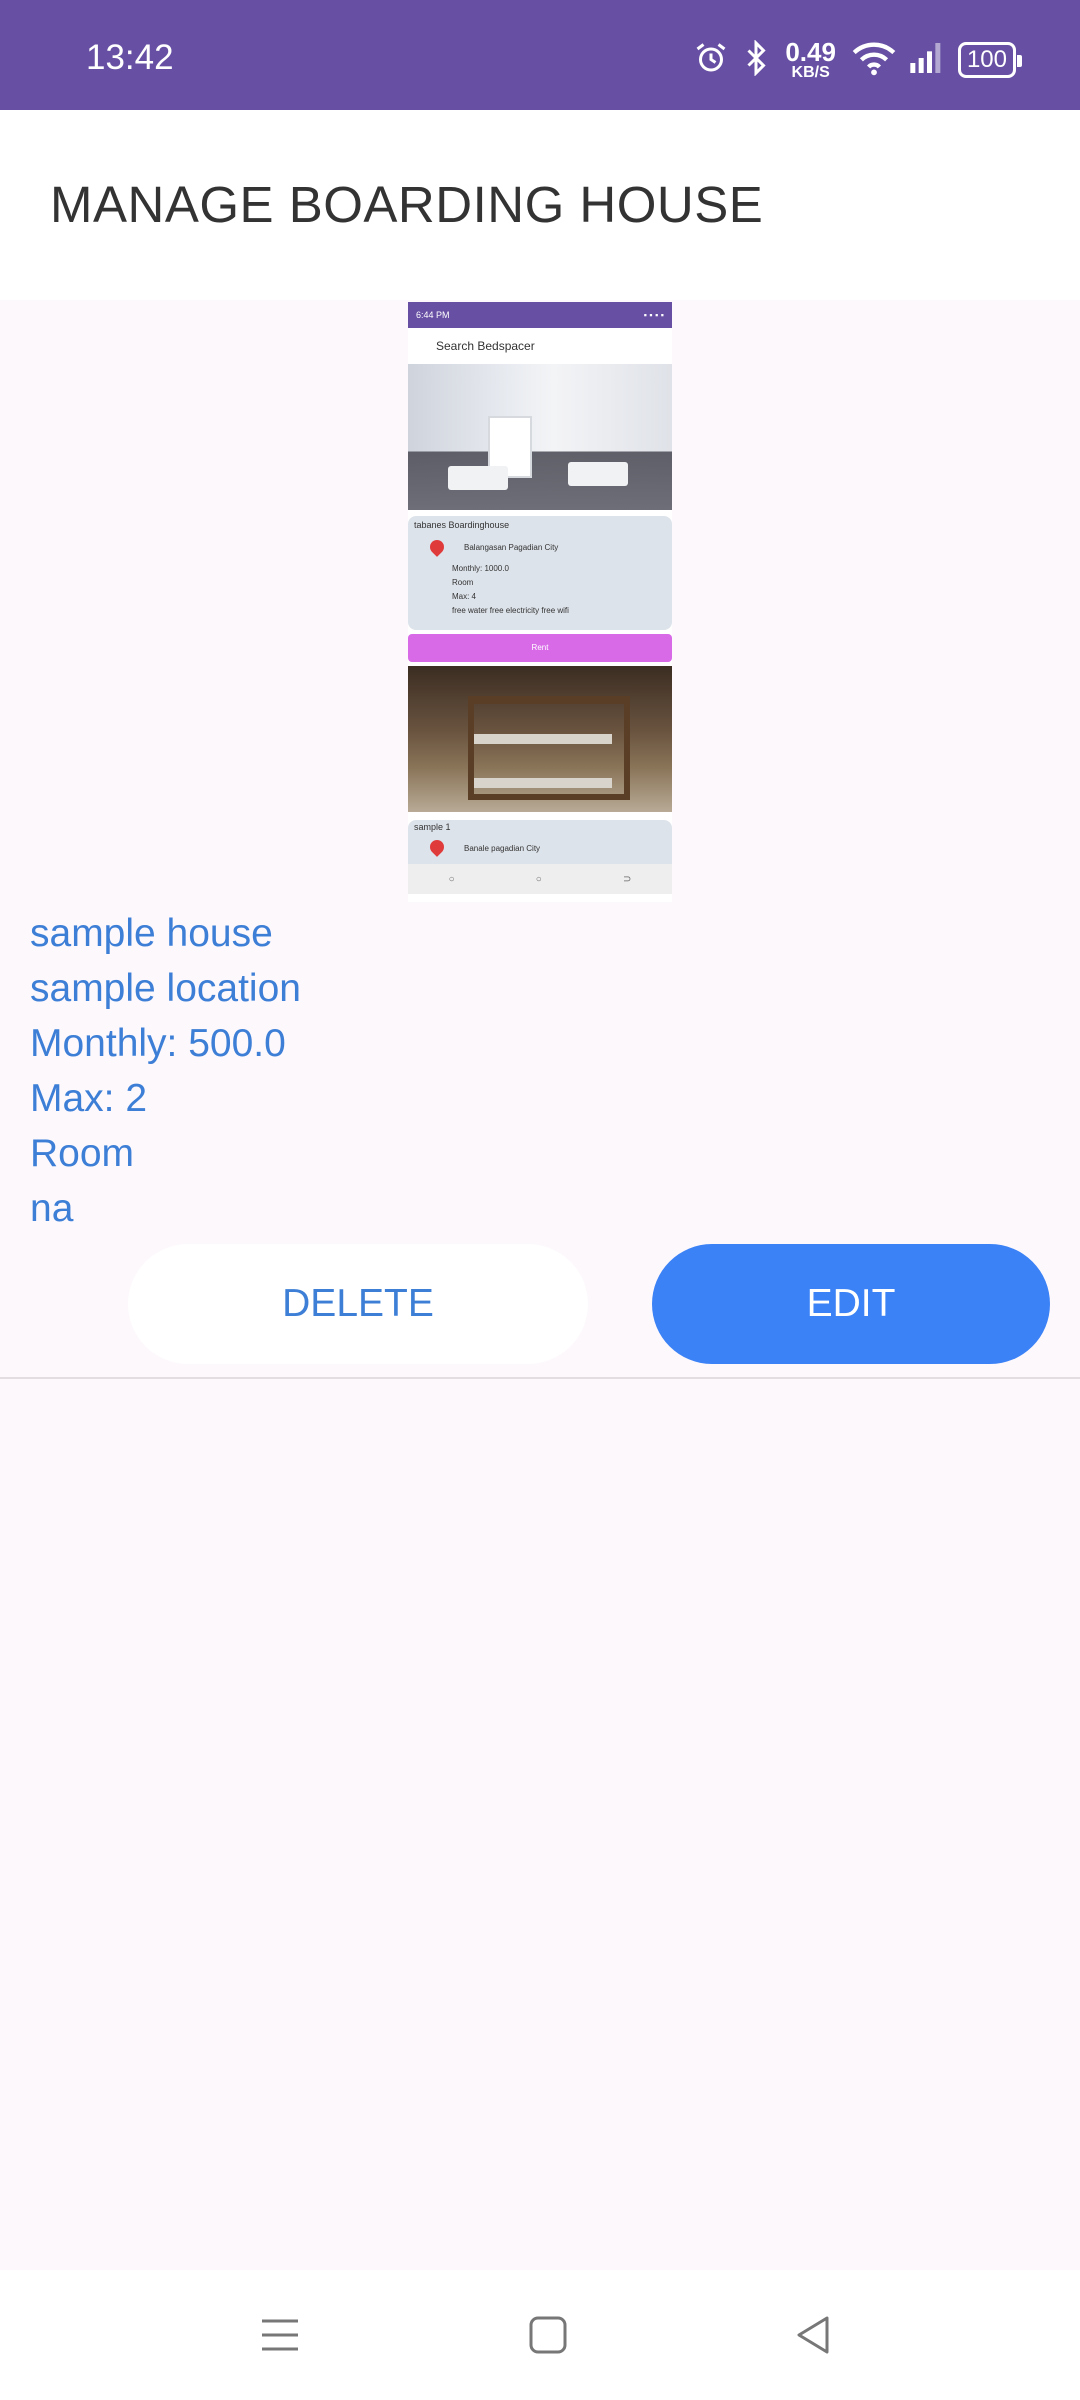  Describe the element at coordinates (89, 1098) in the screenshot. I see `listing-max: Max: 2` at that location.